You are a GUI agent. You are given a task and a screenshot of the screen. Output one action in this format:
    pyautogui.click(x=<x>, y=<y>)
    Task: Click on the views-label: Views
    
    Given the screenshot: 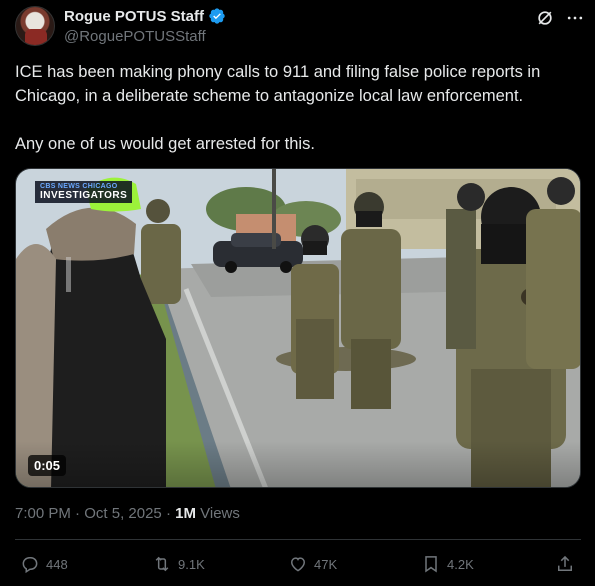 What is the action you would take?
    pyautogui.click(x=217, y=513)
    